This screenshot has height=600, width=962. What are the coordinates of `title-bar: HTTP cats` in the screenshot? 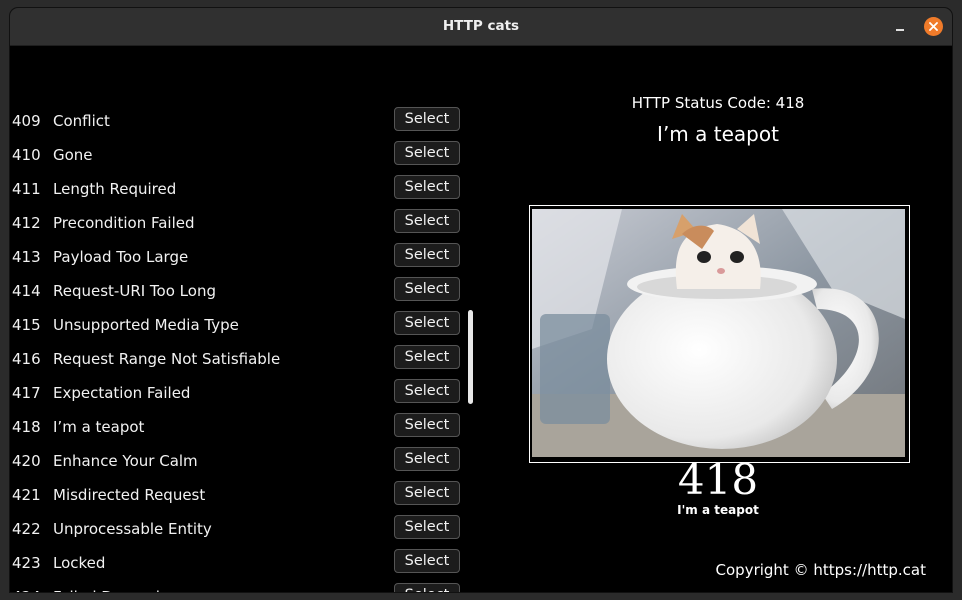 It's located at (481, 27).